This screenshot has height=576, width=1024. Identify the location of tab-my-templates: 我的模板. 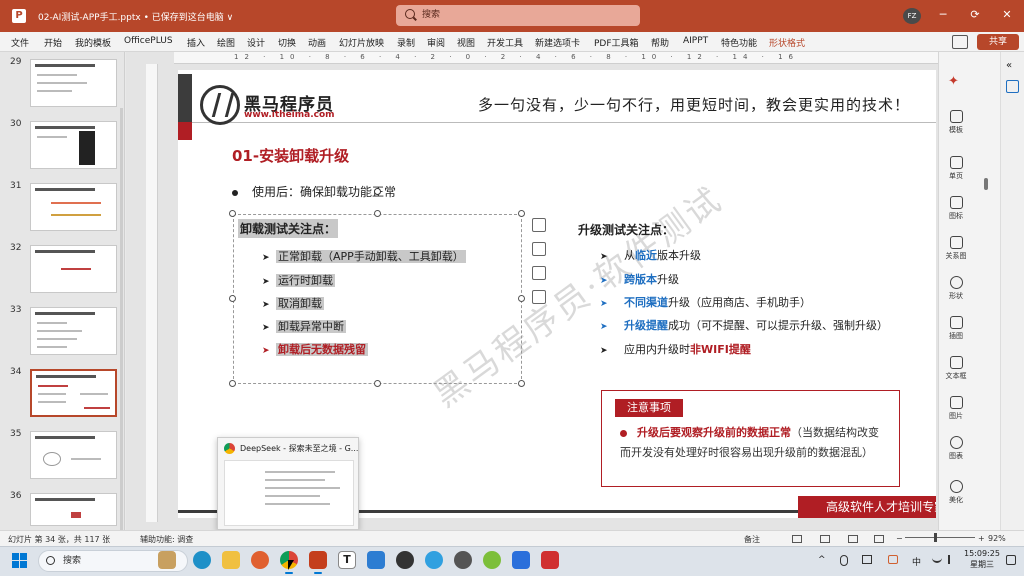
(93, 42).